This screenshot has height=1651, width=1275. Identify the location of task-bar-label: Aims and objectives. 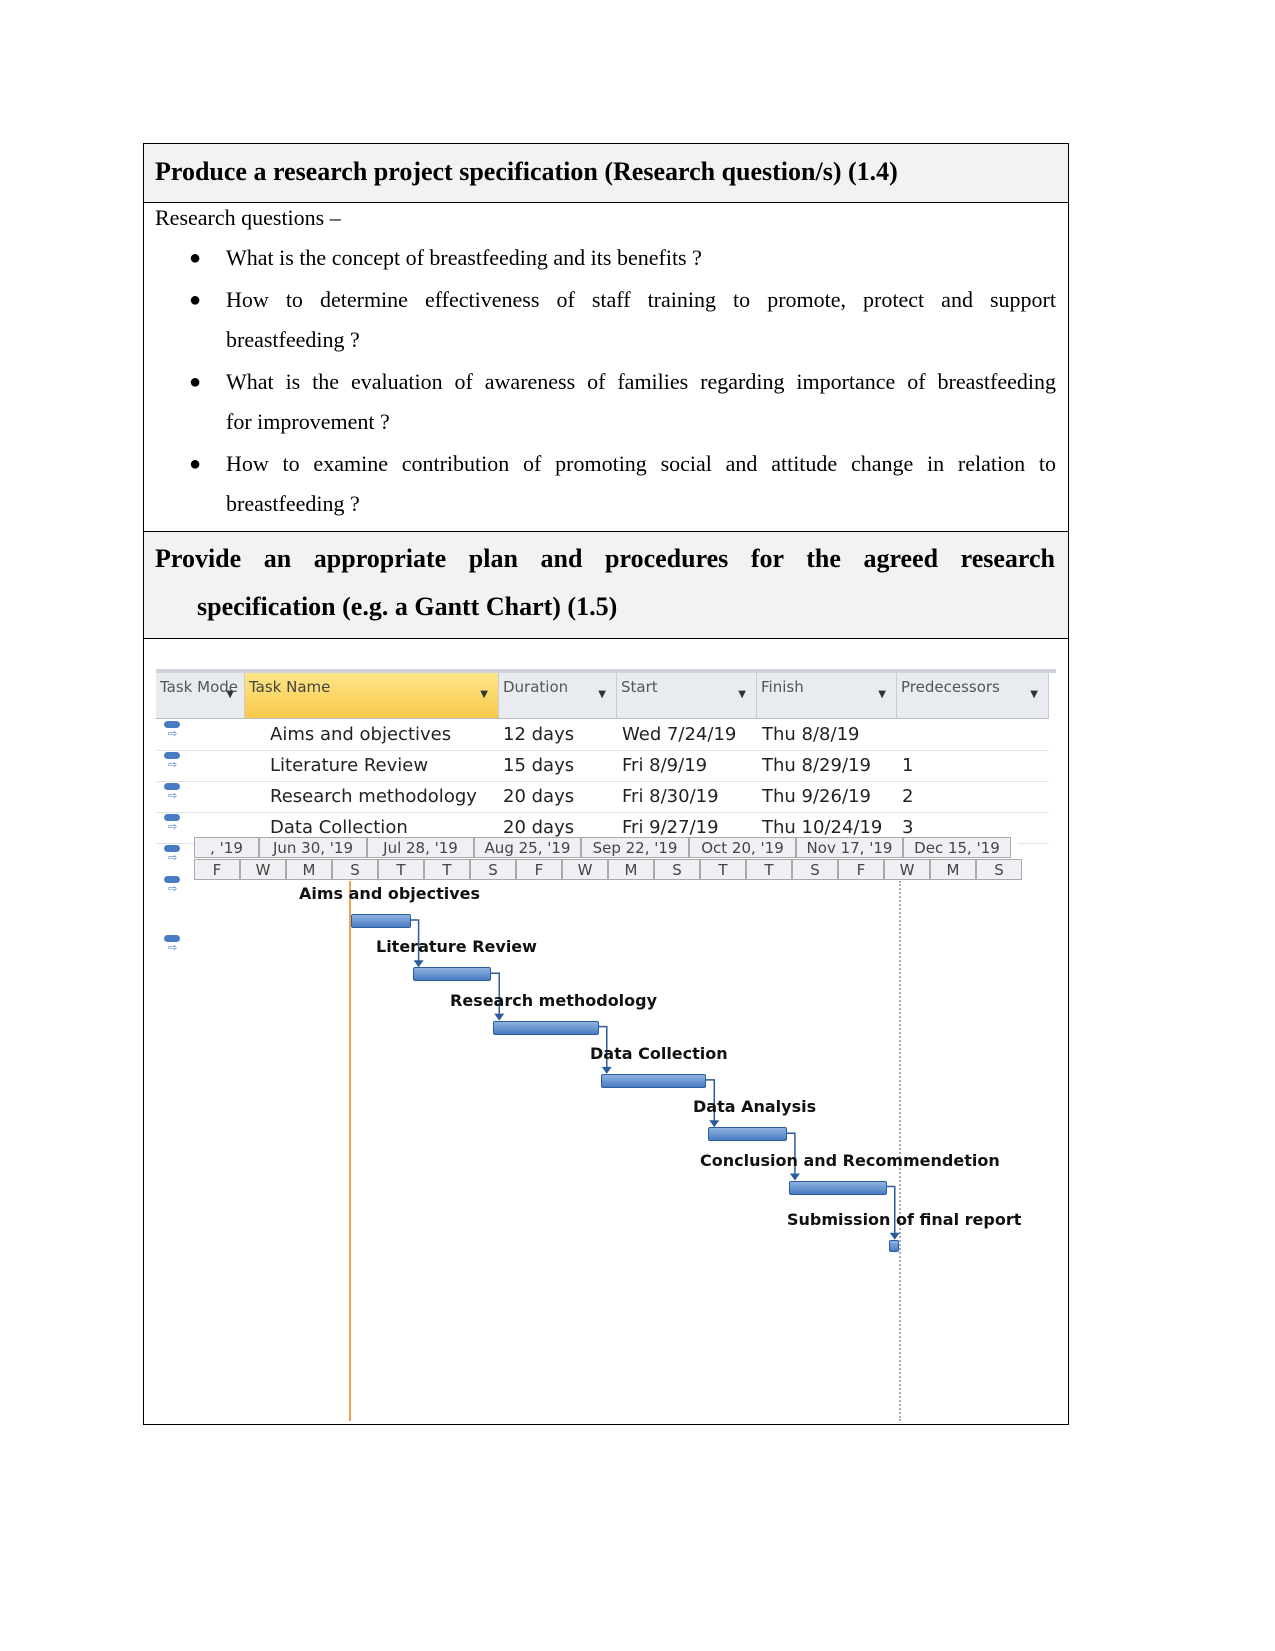
(390, 893).